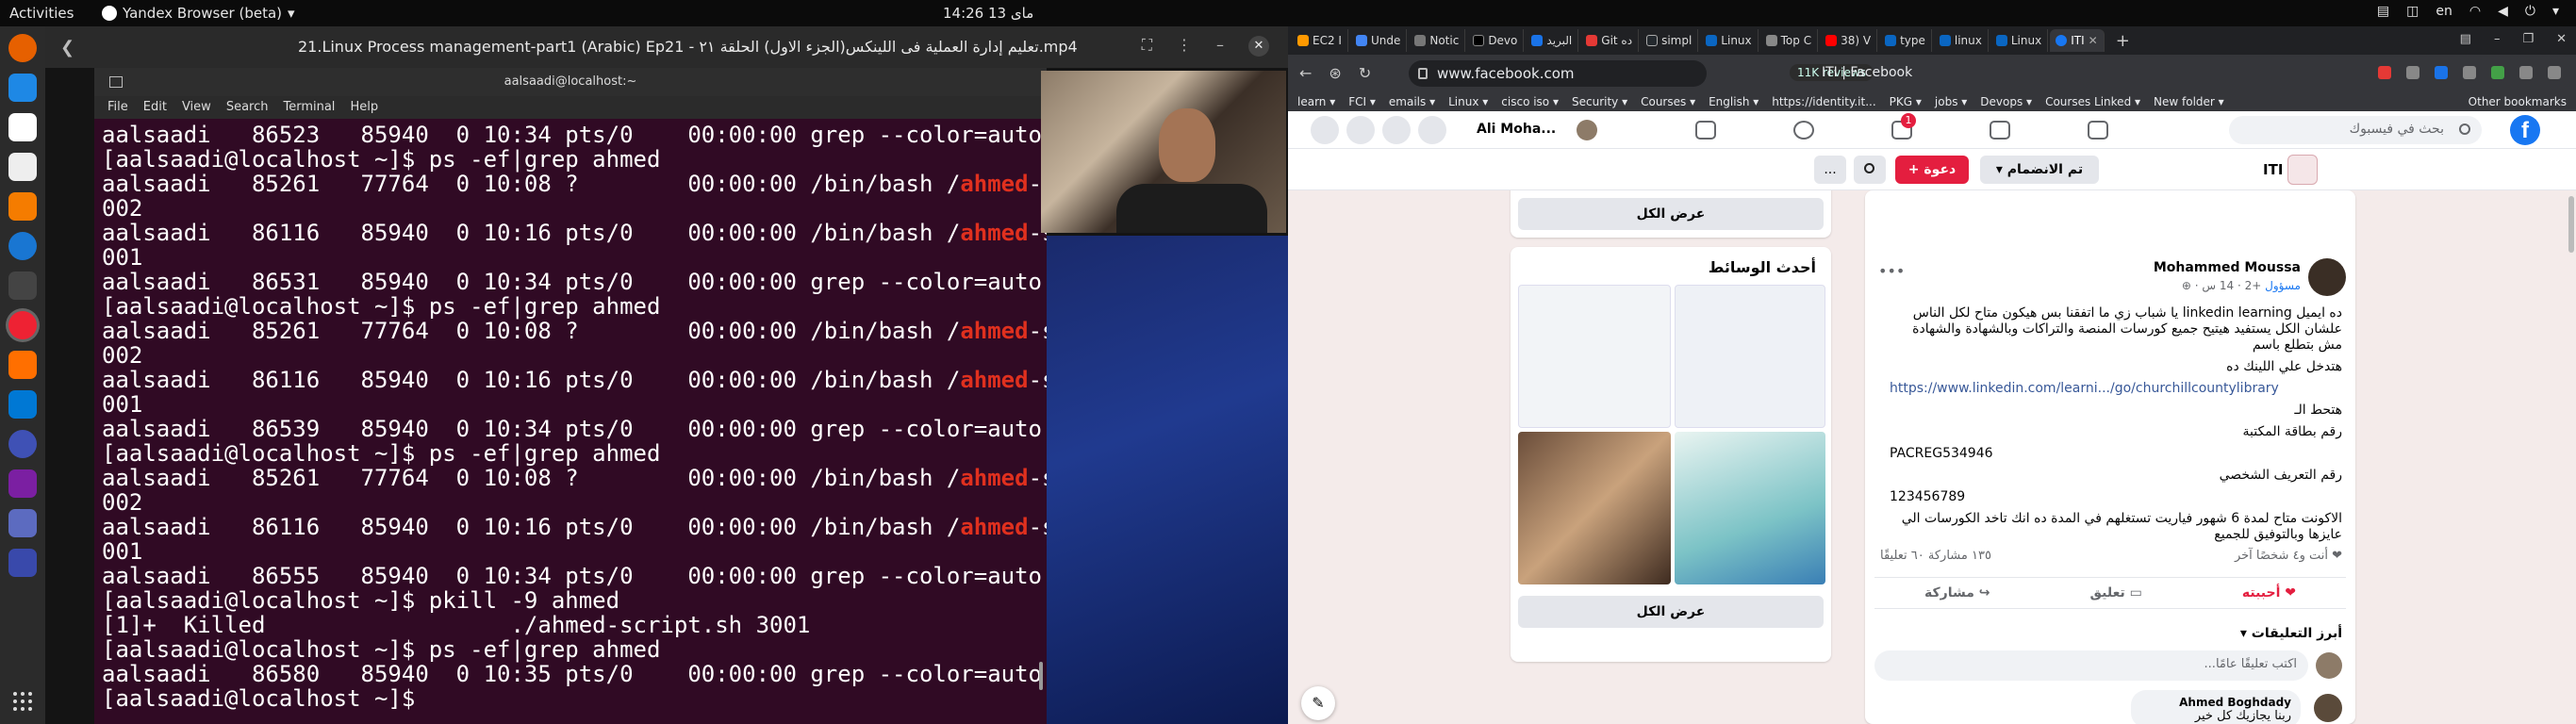 The width and height of the screenshot is (2576, 724). Describe the element at coordinates (22, 286) in the screenshot. I see `terminal-icon` at that location.